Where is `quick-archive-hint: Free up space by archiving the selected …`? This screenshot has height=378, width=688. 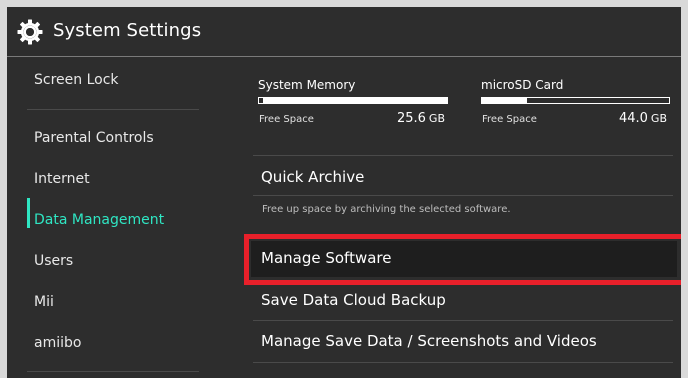
quick-archive-hint: Free up space by archiving the selected … is located at coordinates (386, 209).